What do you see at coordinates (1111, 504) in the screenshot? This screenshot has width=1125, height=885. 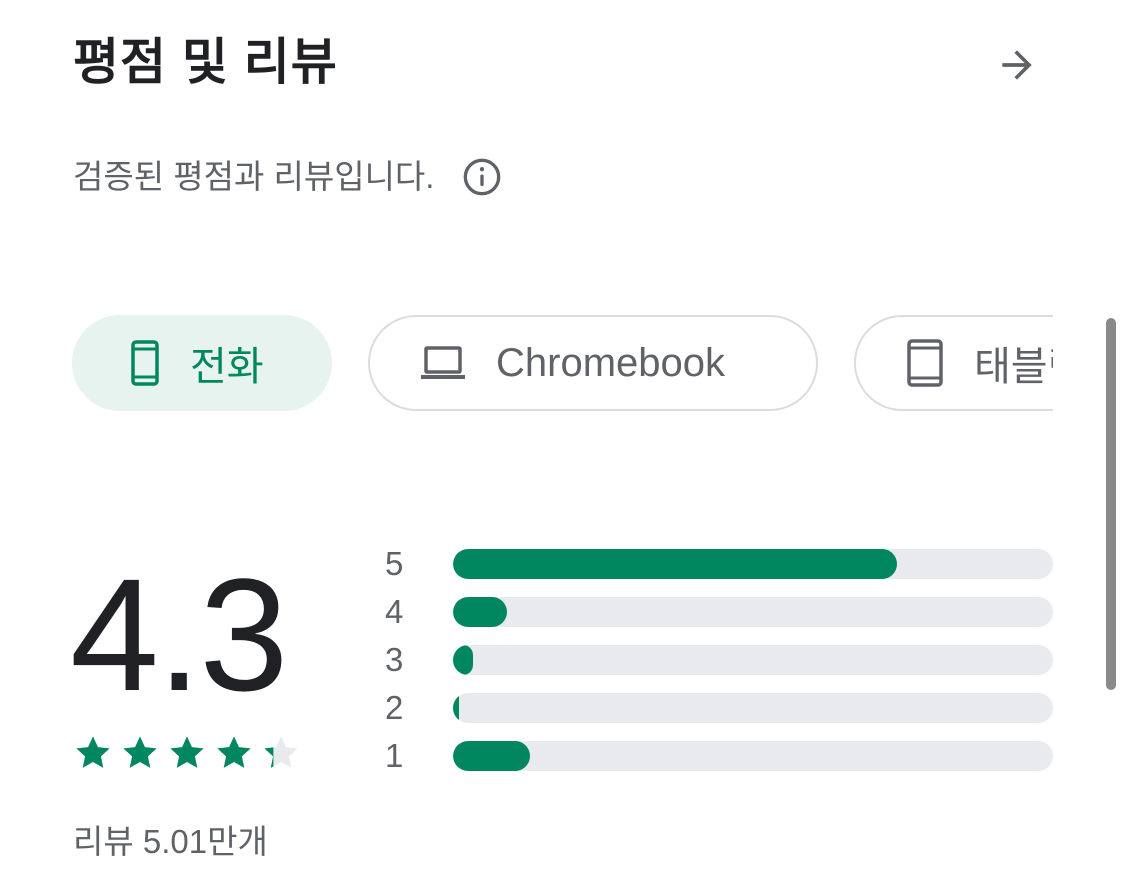 I see `scrollbar` at bounding box center [1111, 504].